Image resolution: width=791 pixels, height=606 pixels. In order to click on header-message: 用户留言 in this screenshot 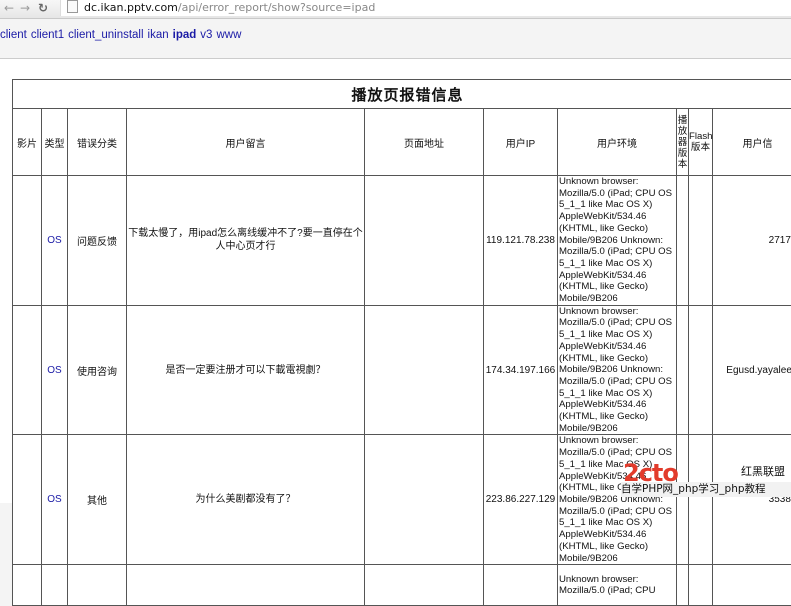, I will do `click(246, 142)`.